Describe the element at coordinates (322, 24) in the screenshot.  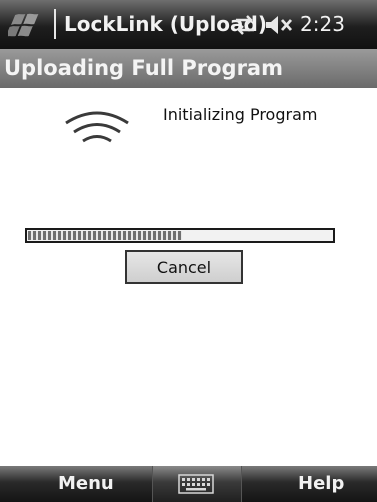
I see `clock: 2:23` at that location.